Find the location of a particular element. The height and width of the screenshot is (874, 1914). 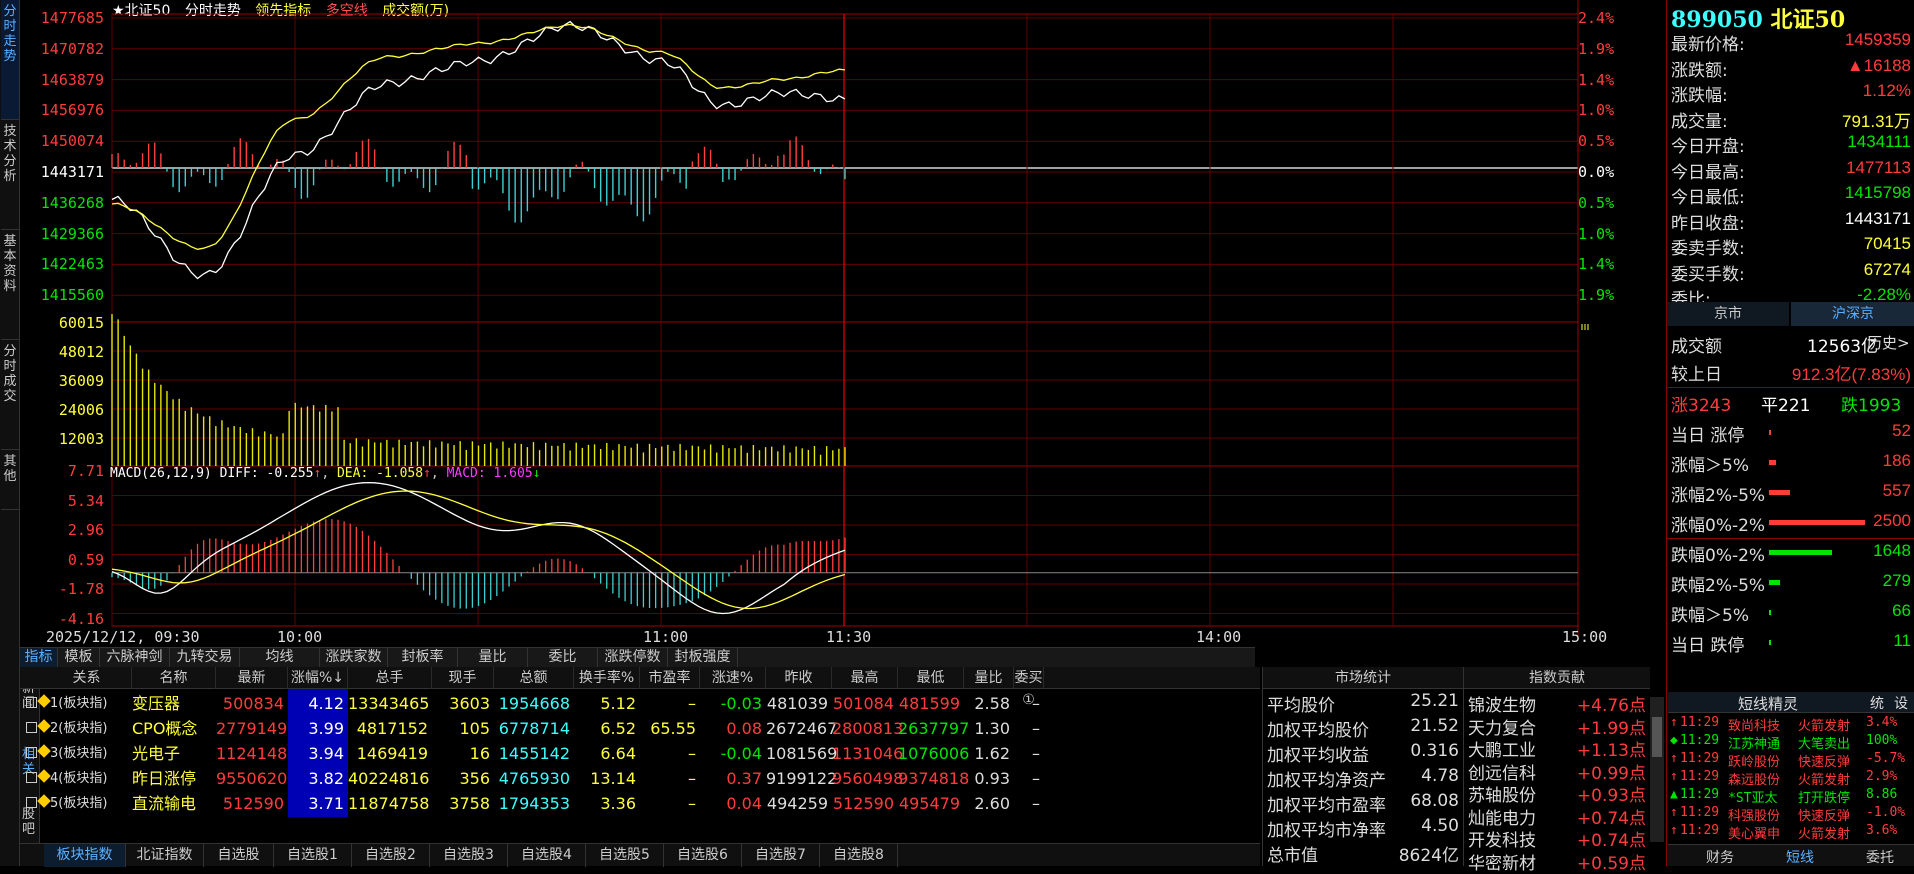

column-header: 涨幅%↓ is located at coordinates (318, 678).